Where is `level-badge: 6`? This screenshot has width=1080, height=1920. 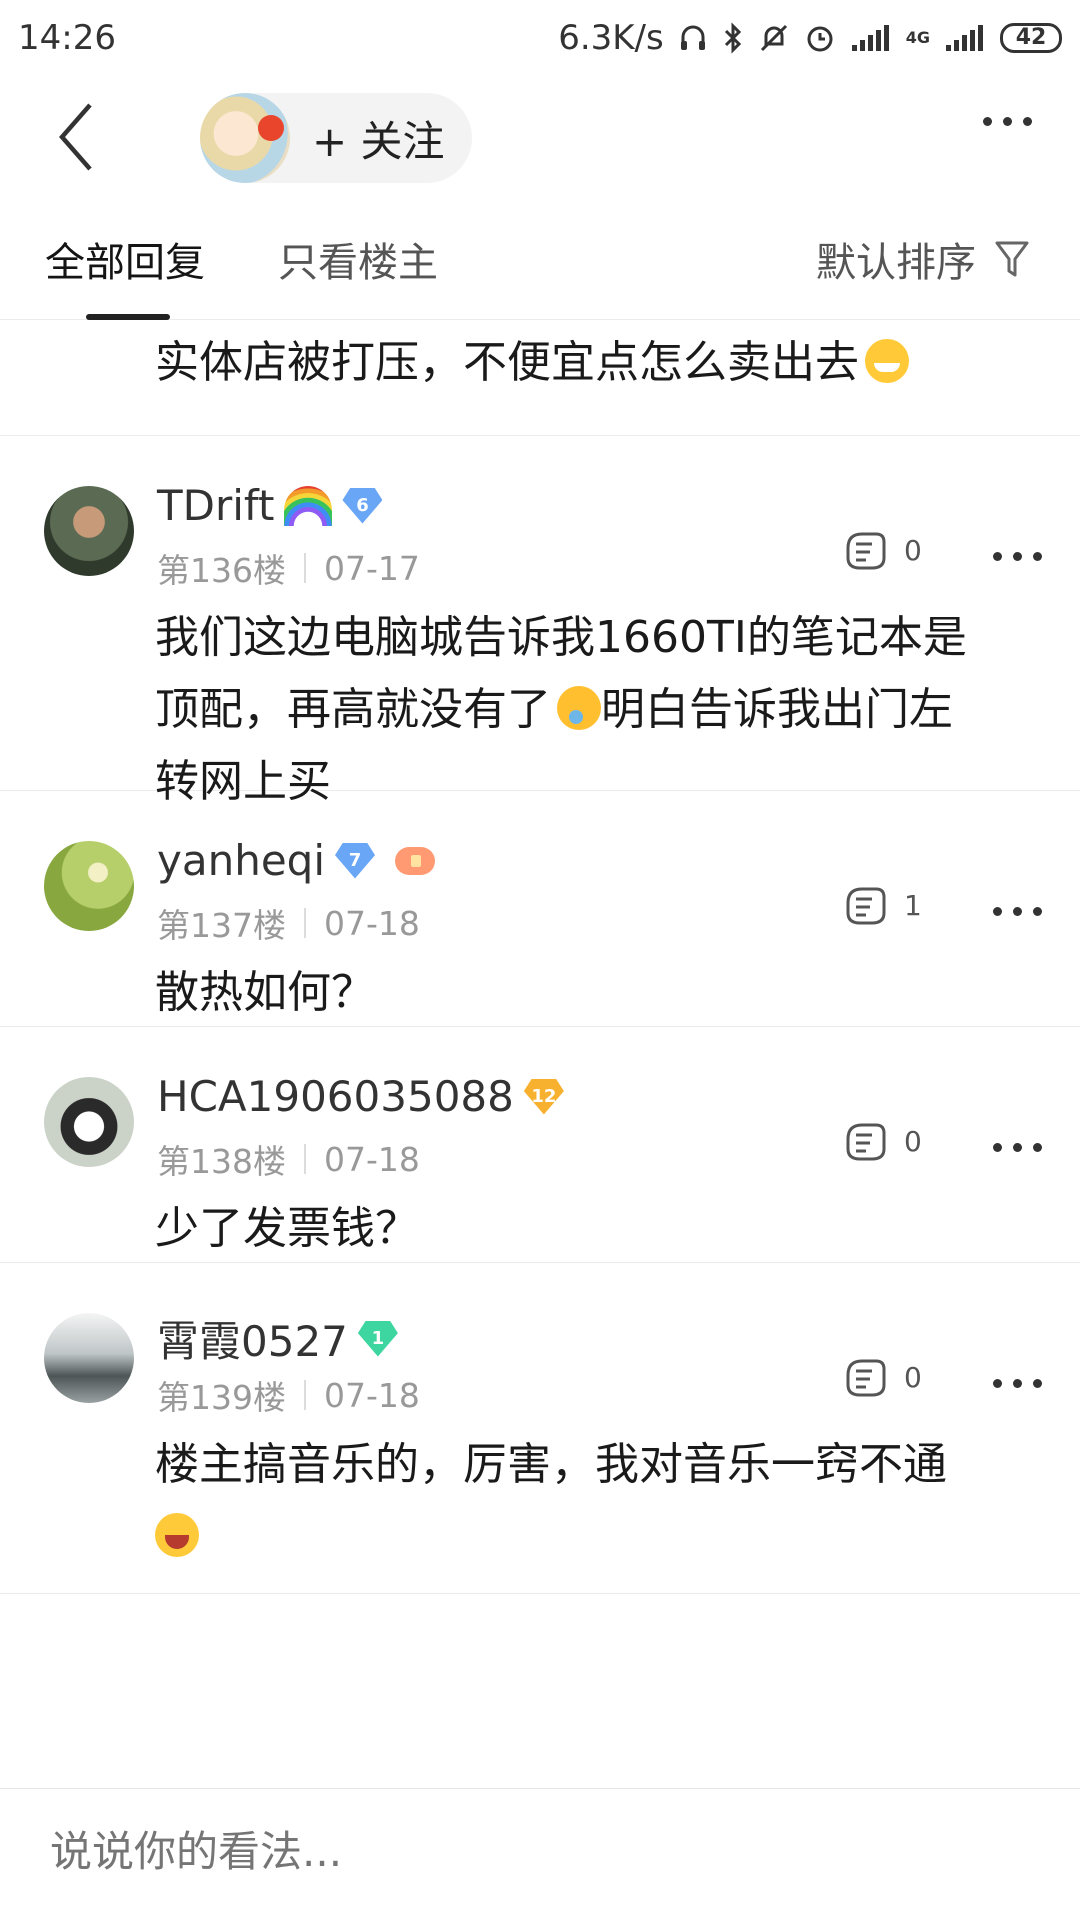
level-badge: 6 is located at coordinates (362, 505).